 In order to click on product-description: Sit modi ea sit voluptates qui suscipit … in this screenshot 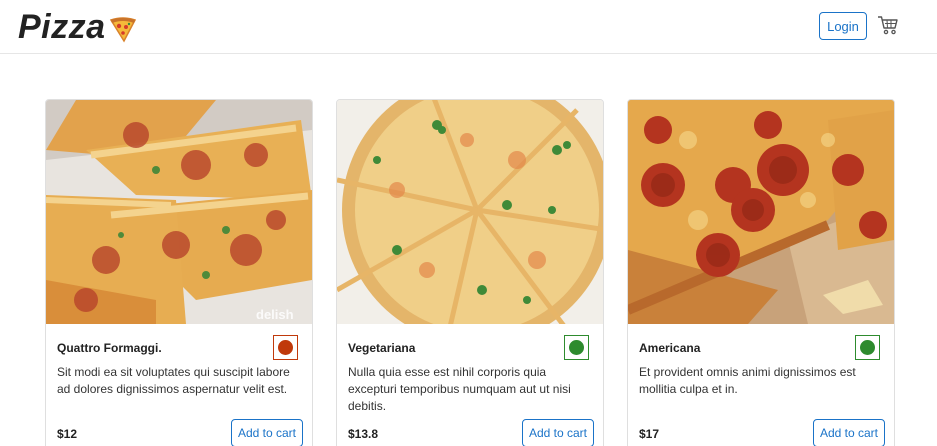, I will do `click(173, 380)`.